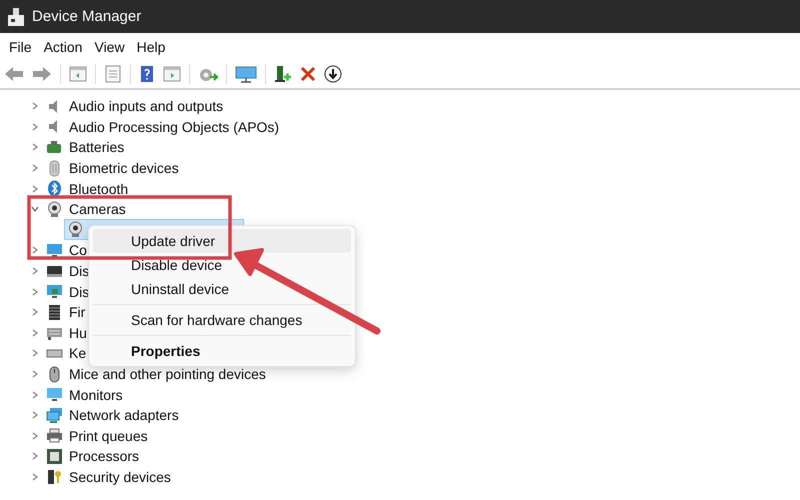  What do you see at coordinates (87, 16) in the screenshot?
I see `window-title: Device Manager` at bounding box center [87, 16].